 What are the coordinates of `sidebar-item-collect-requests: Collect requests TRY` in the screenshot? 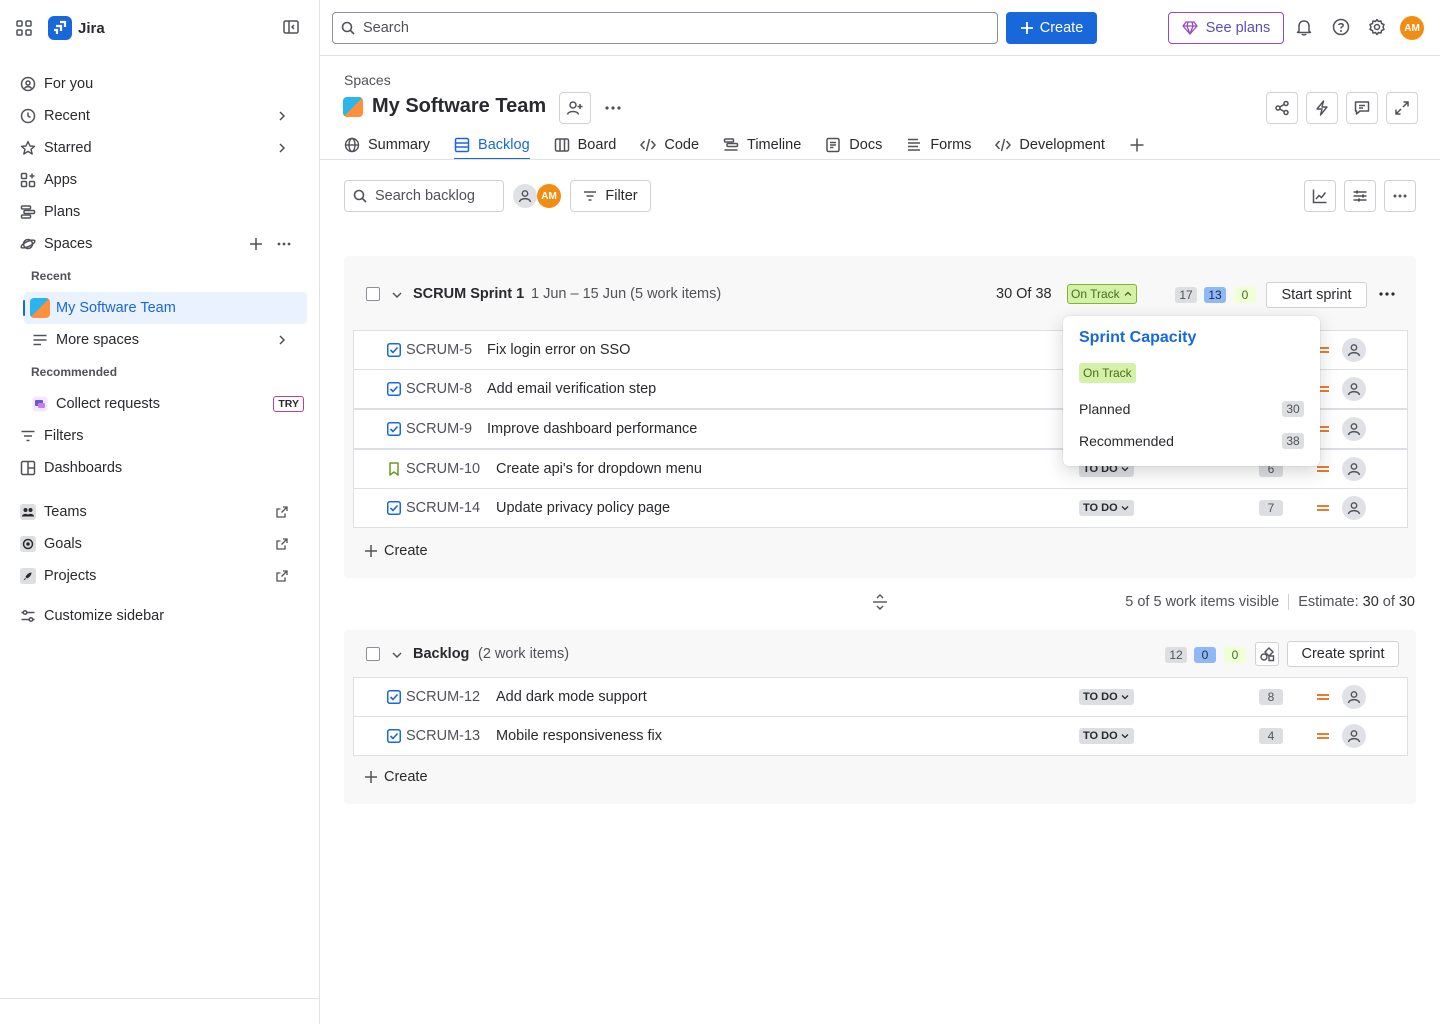 It's located at (170, 404).